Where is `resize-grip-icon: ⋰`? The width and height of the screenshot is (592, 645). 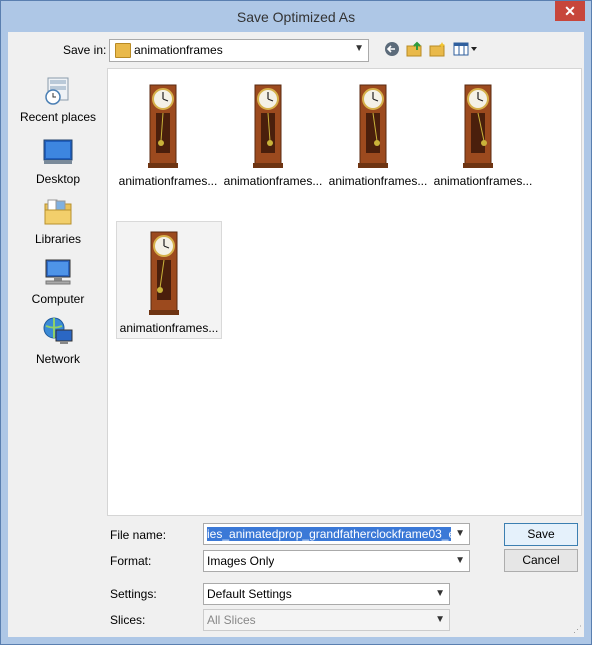 resize-grip-icon: ⋰ is located at coordinates (577, 629).